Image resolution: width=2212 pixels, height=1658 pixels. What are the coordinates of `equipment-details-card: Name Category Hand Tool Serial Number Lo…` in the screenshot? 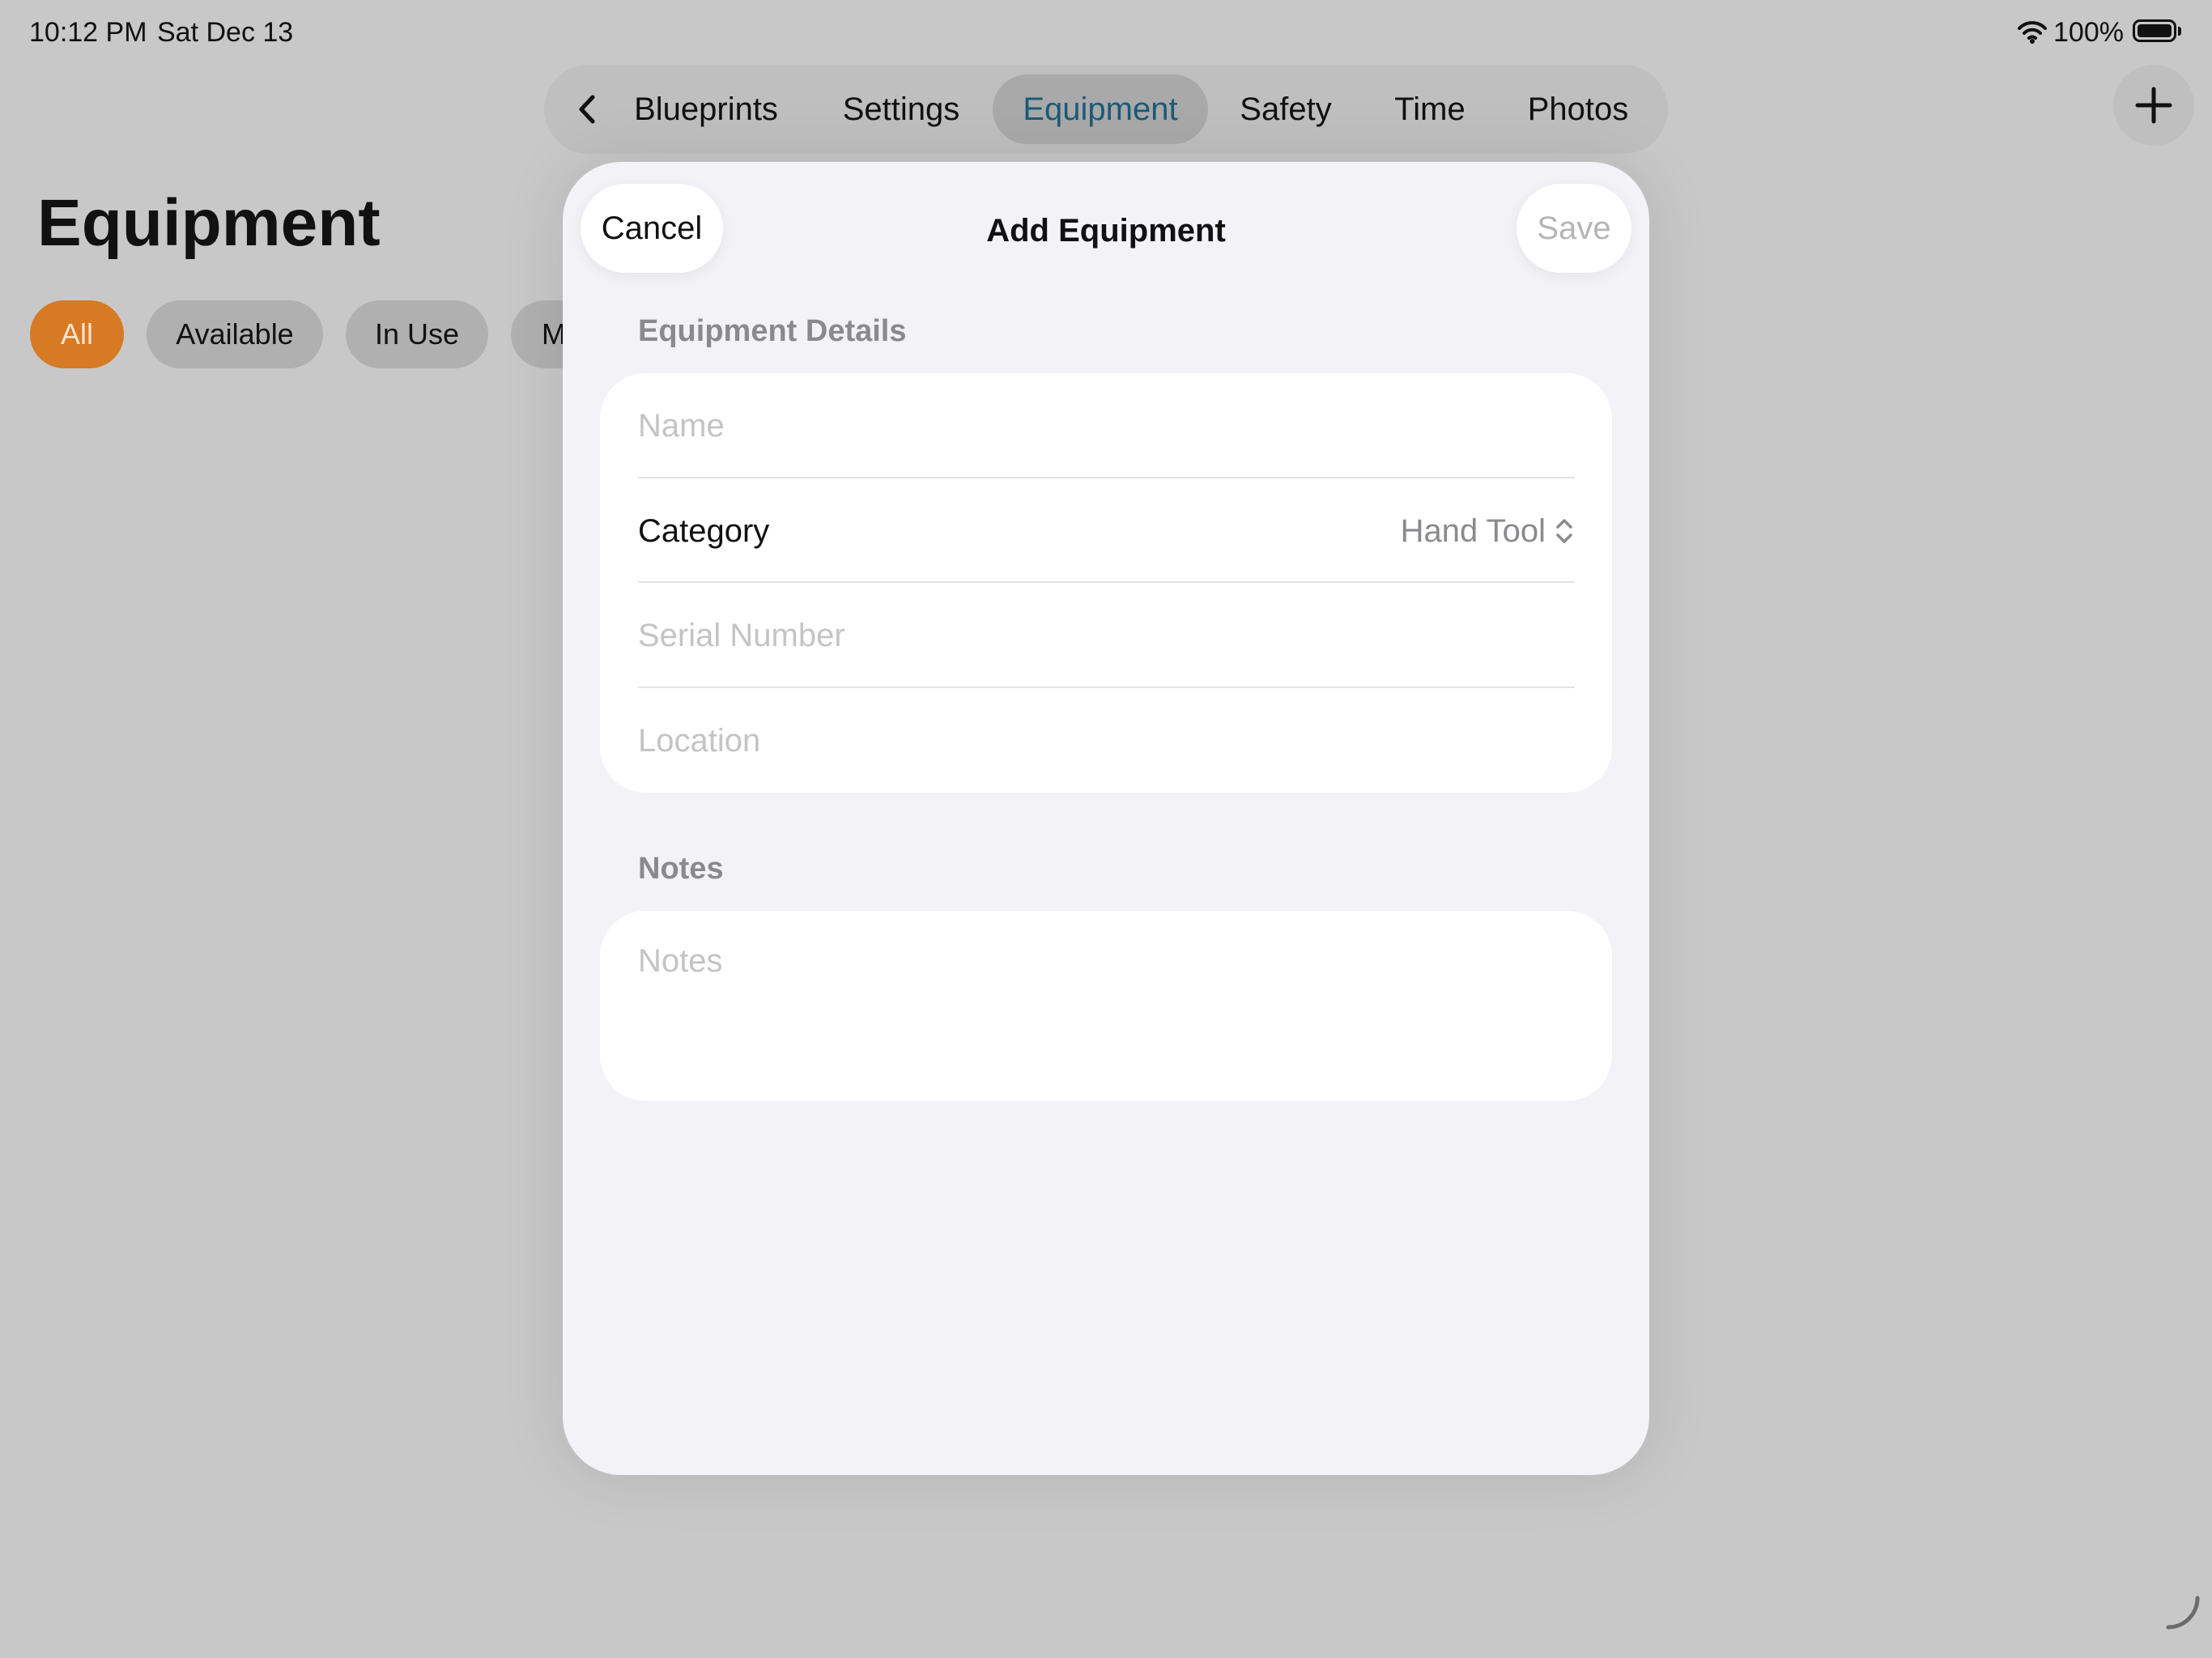 It's located at (1106, 583).